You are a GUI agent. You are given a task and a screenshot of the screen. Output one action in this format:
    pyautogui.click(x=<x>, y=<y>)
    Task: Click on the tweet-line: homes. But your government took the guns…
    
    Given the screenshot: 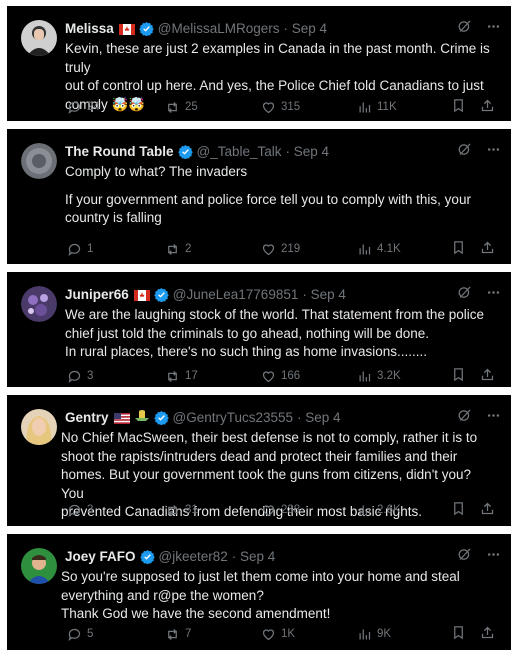 What is the action you would take?
    pyautogui.click(x=266, y=484)
    